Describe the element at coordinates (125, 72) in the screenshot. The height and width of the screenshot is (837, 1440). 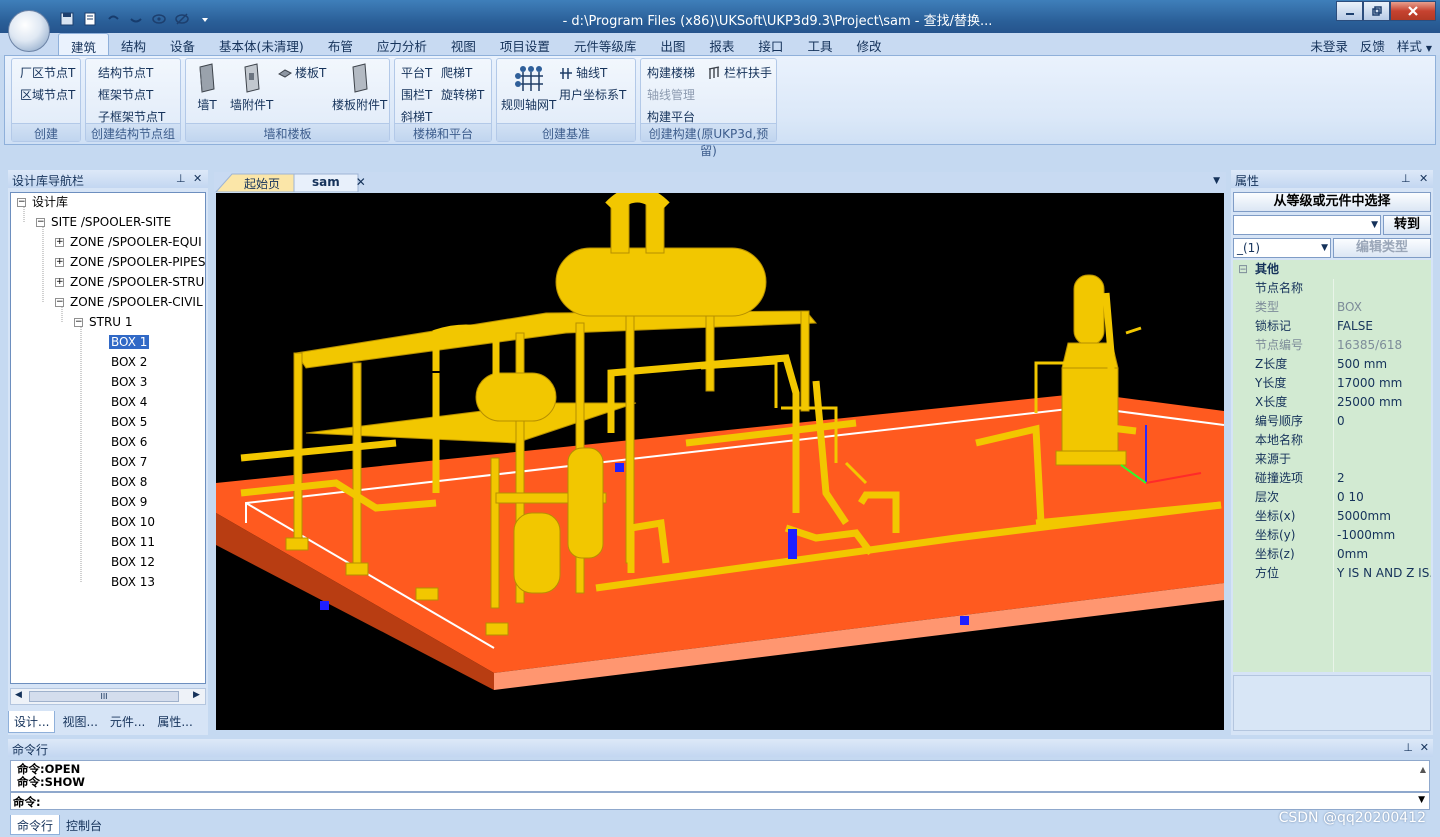
I see `struct-node-button: 结构节点T` at that location.